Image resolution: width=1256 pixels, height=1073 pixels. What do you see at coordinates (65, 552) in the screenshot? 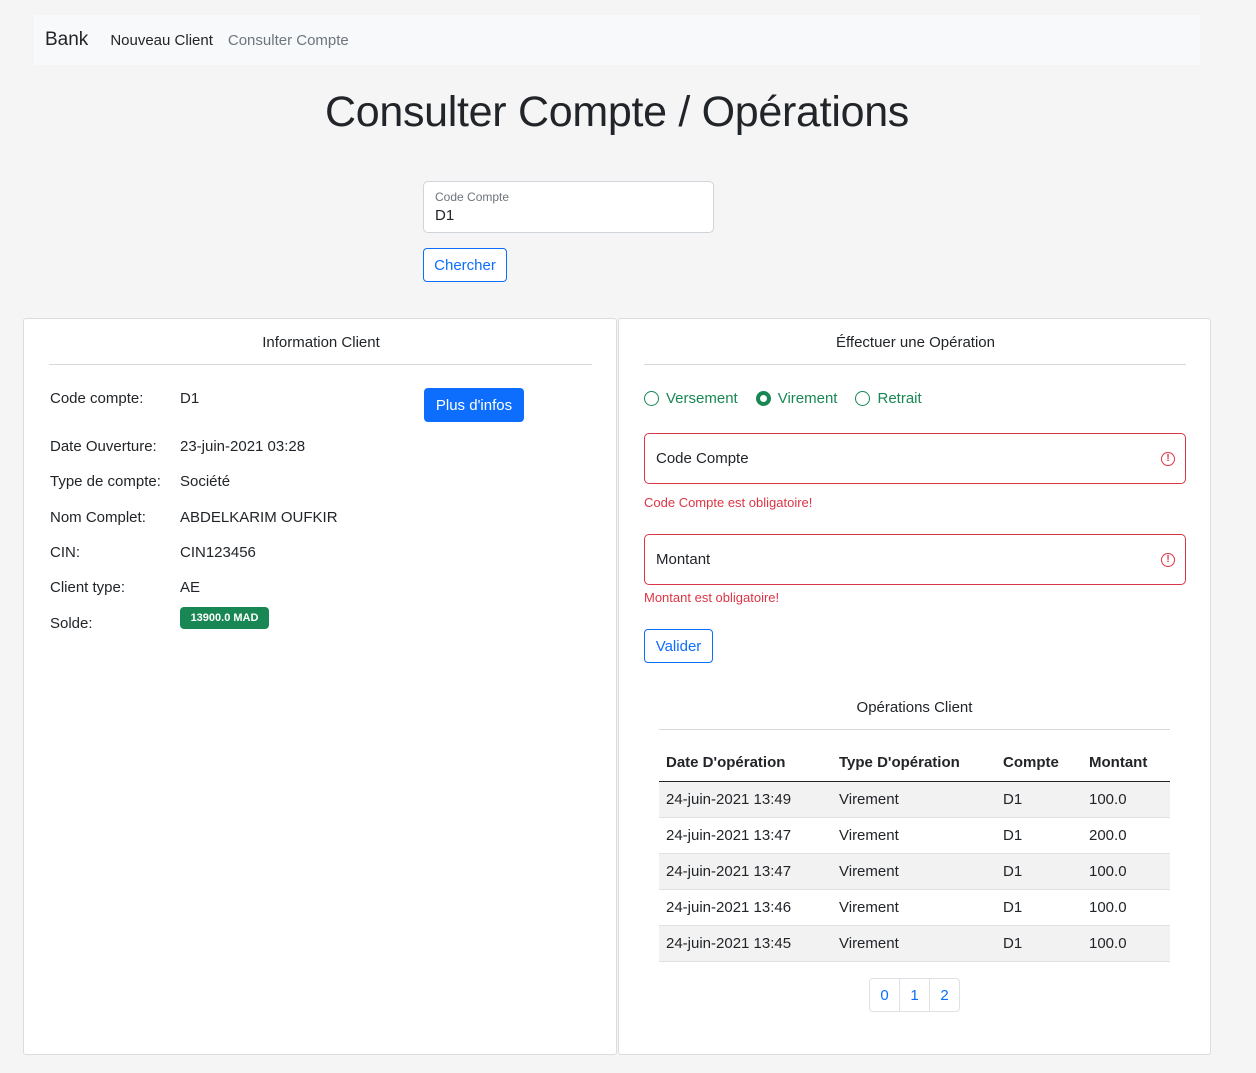
I see `info-label-cin: CIN:` at bounding box center [65, 552].